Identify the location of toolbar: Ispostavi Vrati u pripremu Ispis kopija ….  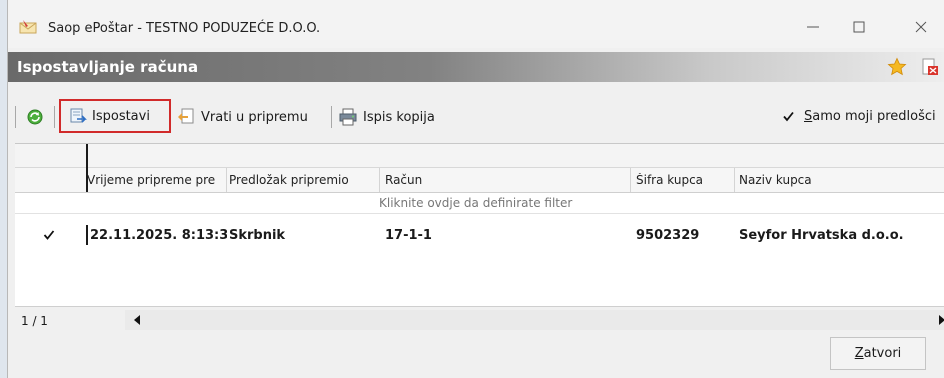
(476, 117).